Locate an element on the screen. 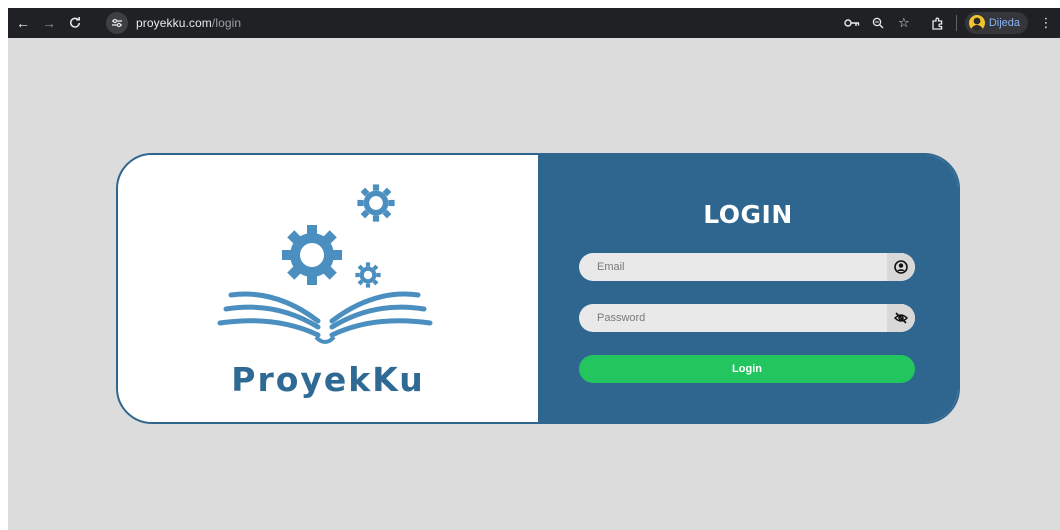  profile-name: Dijeda is located at coordinates (1004, 23).